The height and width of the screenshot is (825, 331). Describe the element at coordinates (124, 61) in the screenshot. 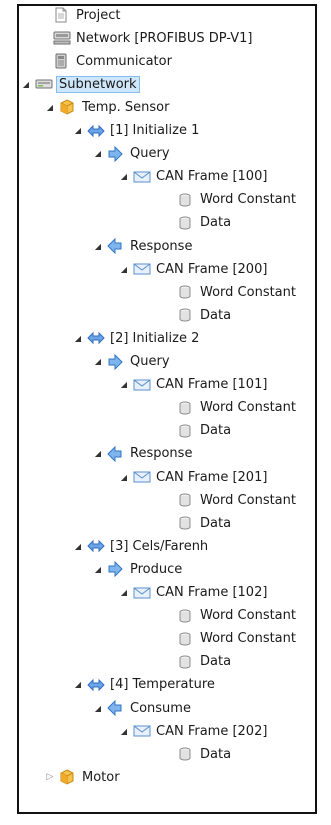

I see `tree-item-label: Communicator` at that location.